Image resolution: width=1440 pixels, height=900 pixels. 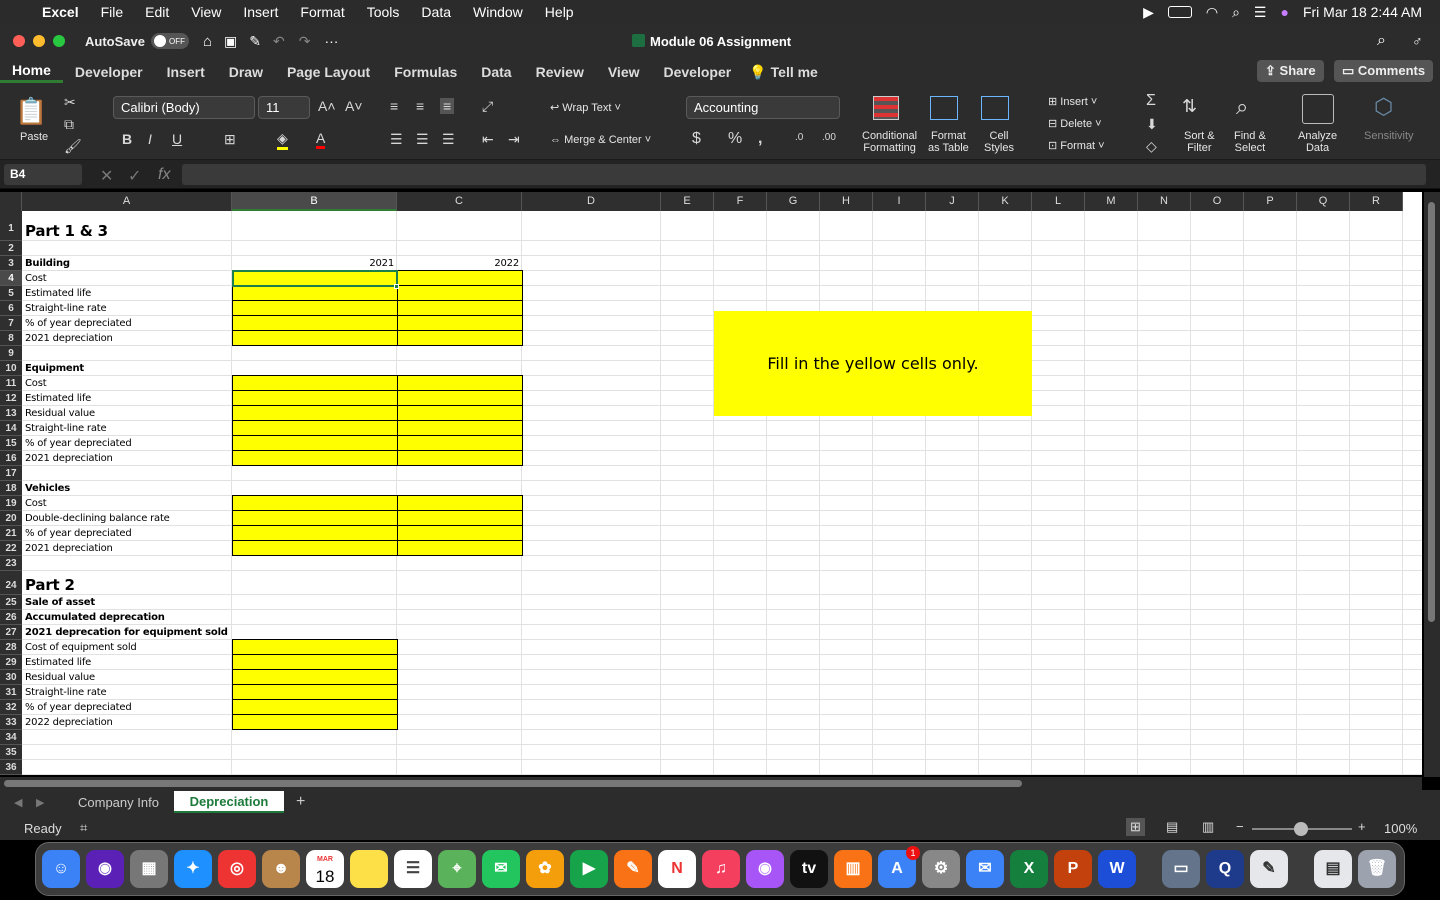 What do you see at coordinates (315, 428) in the screenshot?
I see `input-cell-b14` at bounding box center [315, 428].